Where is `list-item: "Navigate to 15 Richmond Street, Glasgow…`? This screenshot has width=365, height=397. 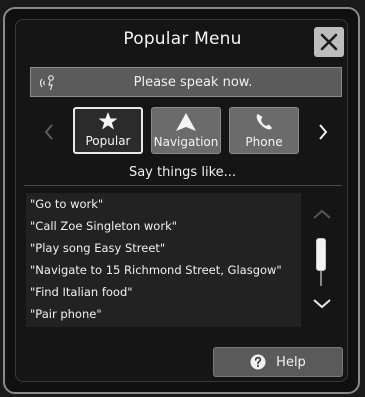
list-item: "Navigate to 15 Richmond Street, Glasgow… is located at coordinates (156, 270).